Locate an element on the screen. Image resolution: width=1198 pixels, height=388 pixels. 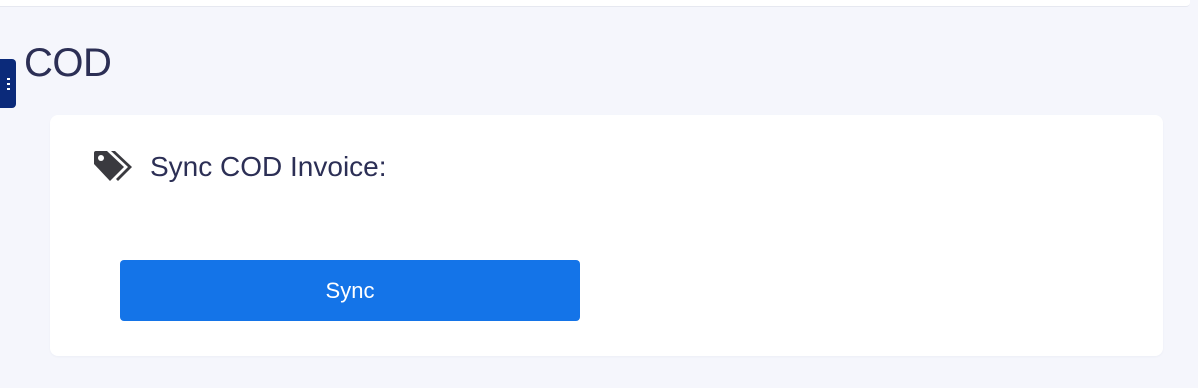
top-bar is located at coordinates (595, 3).